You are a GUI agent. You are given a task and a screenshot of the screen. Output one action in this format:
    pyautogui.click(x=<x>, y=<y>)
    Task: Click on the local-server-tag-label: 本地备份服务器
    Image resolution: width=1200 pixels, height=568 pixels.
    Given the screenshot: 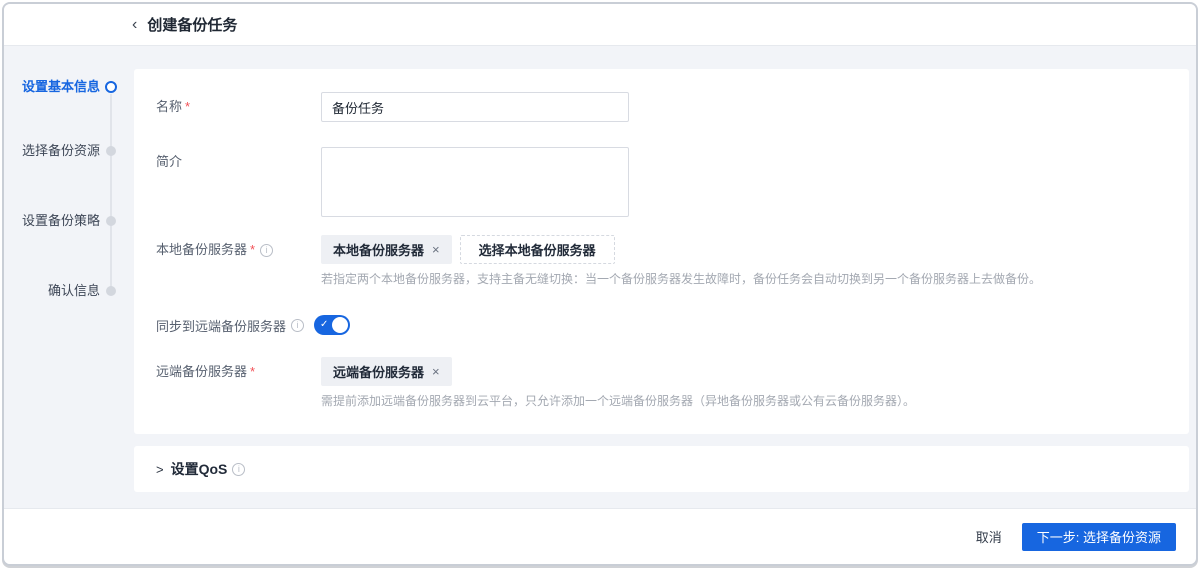 What is the action you would take?
    pyautogui.click(x=379, y=250)
    